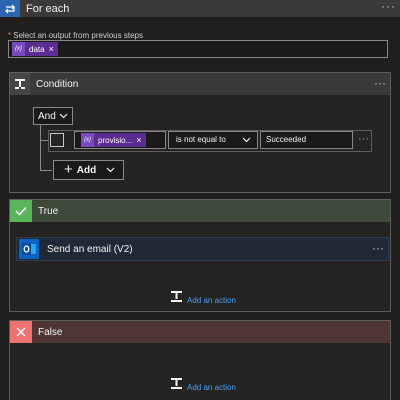 Image resolution: width=400 pixels, height=400 pixels. Describe the element at coordinates (47, 116) in the screenshot. I see `group-operator-value: And` at that location.